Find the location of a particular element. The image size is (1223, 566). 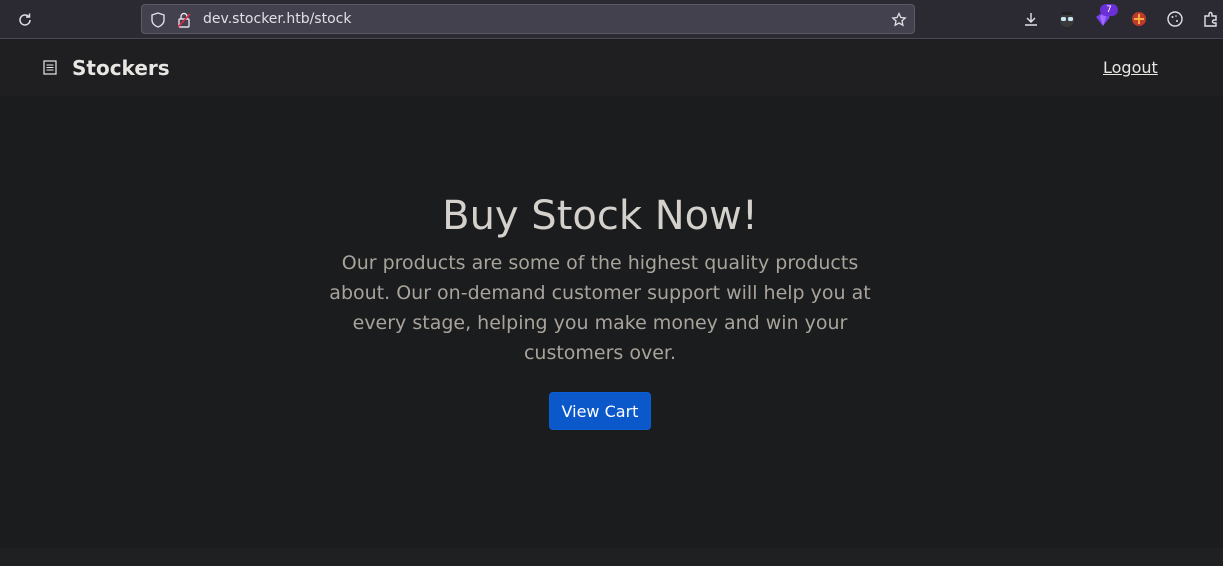

view-cart-button: View Cart is located at coordinates (600, 411).